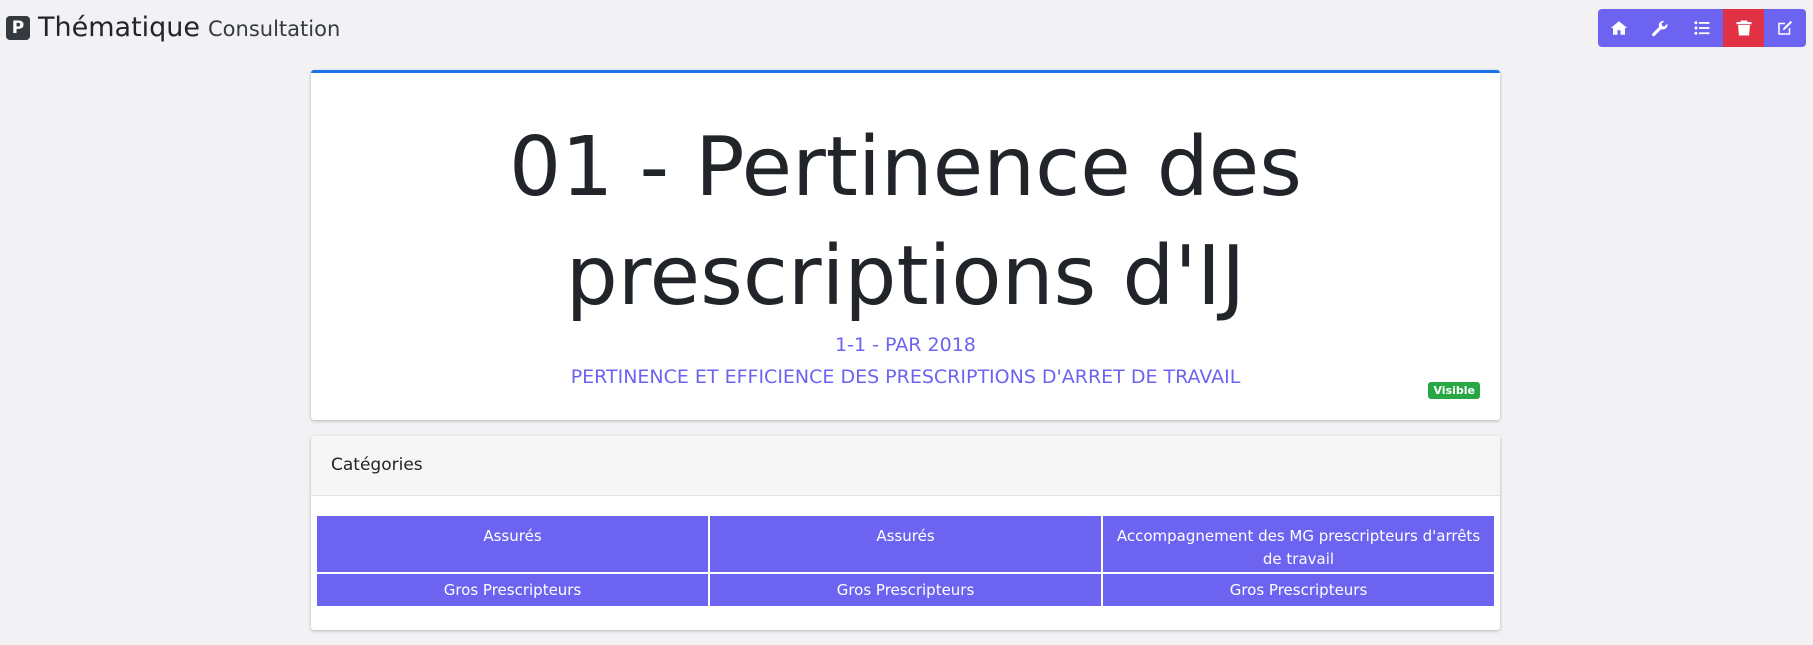 This screenshot has width=1813, height=645. Describe the element at coordinates (119, 27) in the screenshot. I see `page-title: Thématique` at that location.